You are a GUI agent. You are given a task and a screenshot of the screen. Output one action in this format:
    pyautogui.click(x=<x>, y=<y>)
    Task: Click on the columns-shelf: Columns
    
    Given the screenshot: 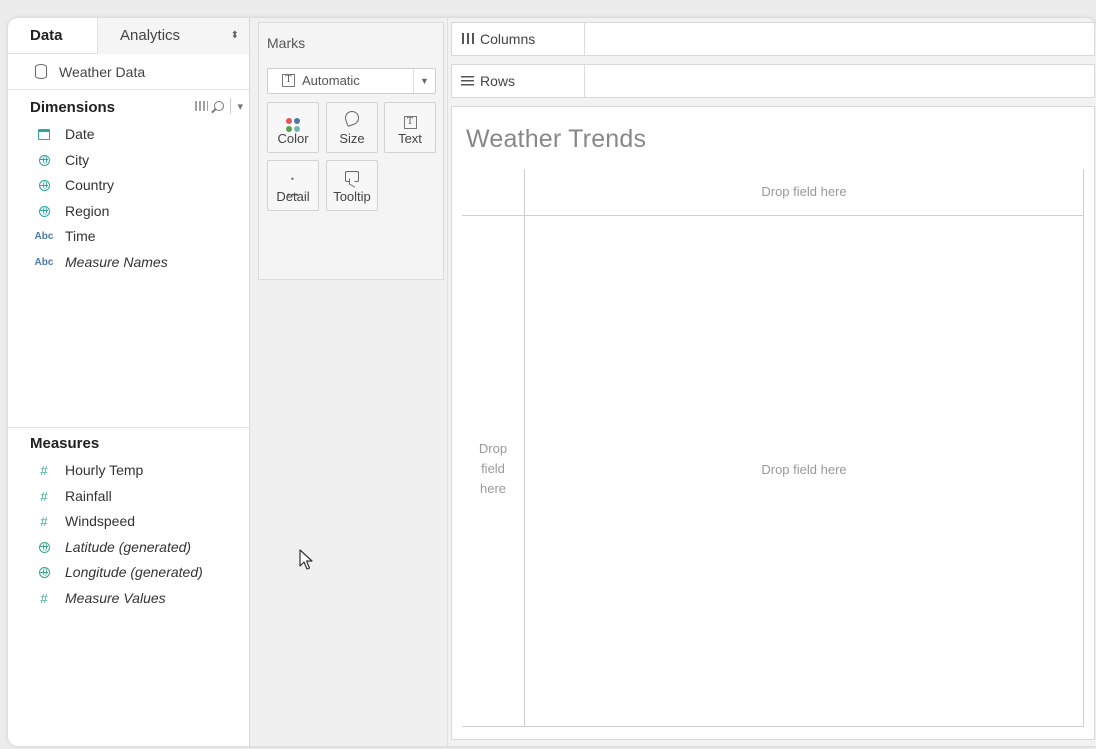 What is the action you would take?
    pyautogui.click(x=773, y=39)
    